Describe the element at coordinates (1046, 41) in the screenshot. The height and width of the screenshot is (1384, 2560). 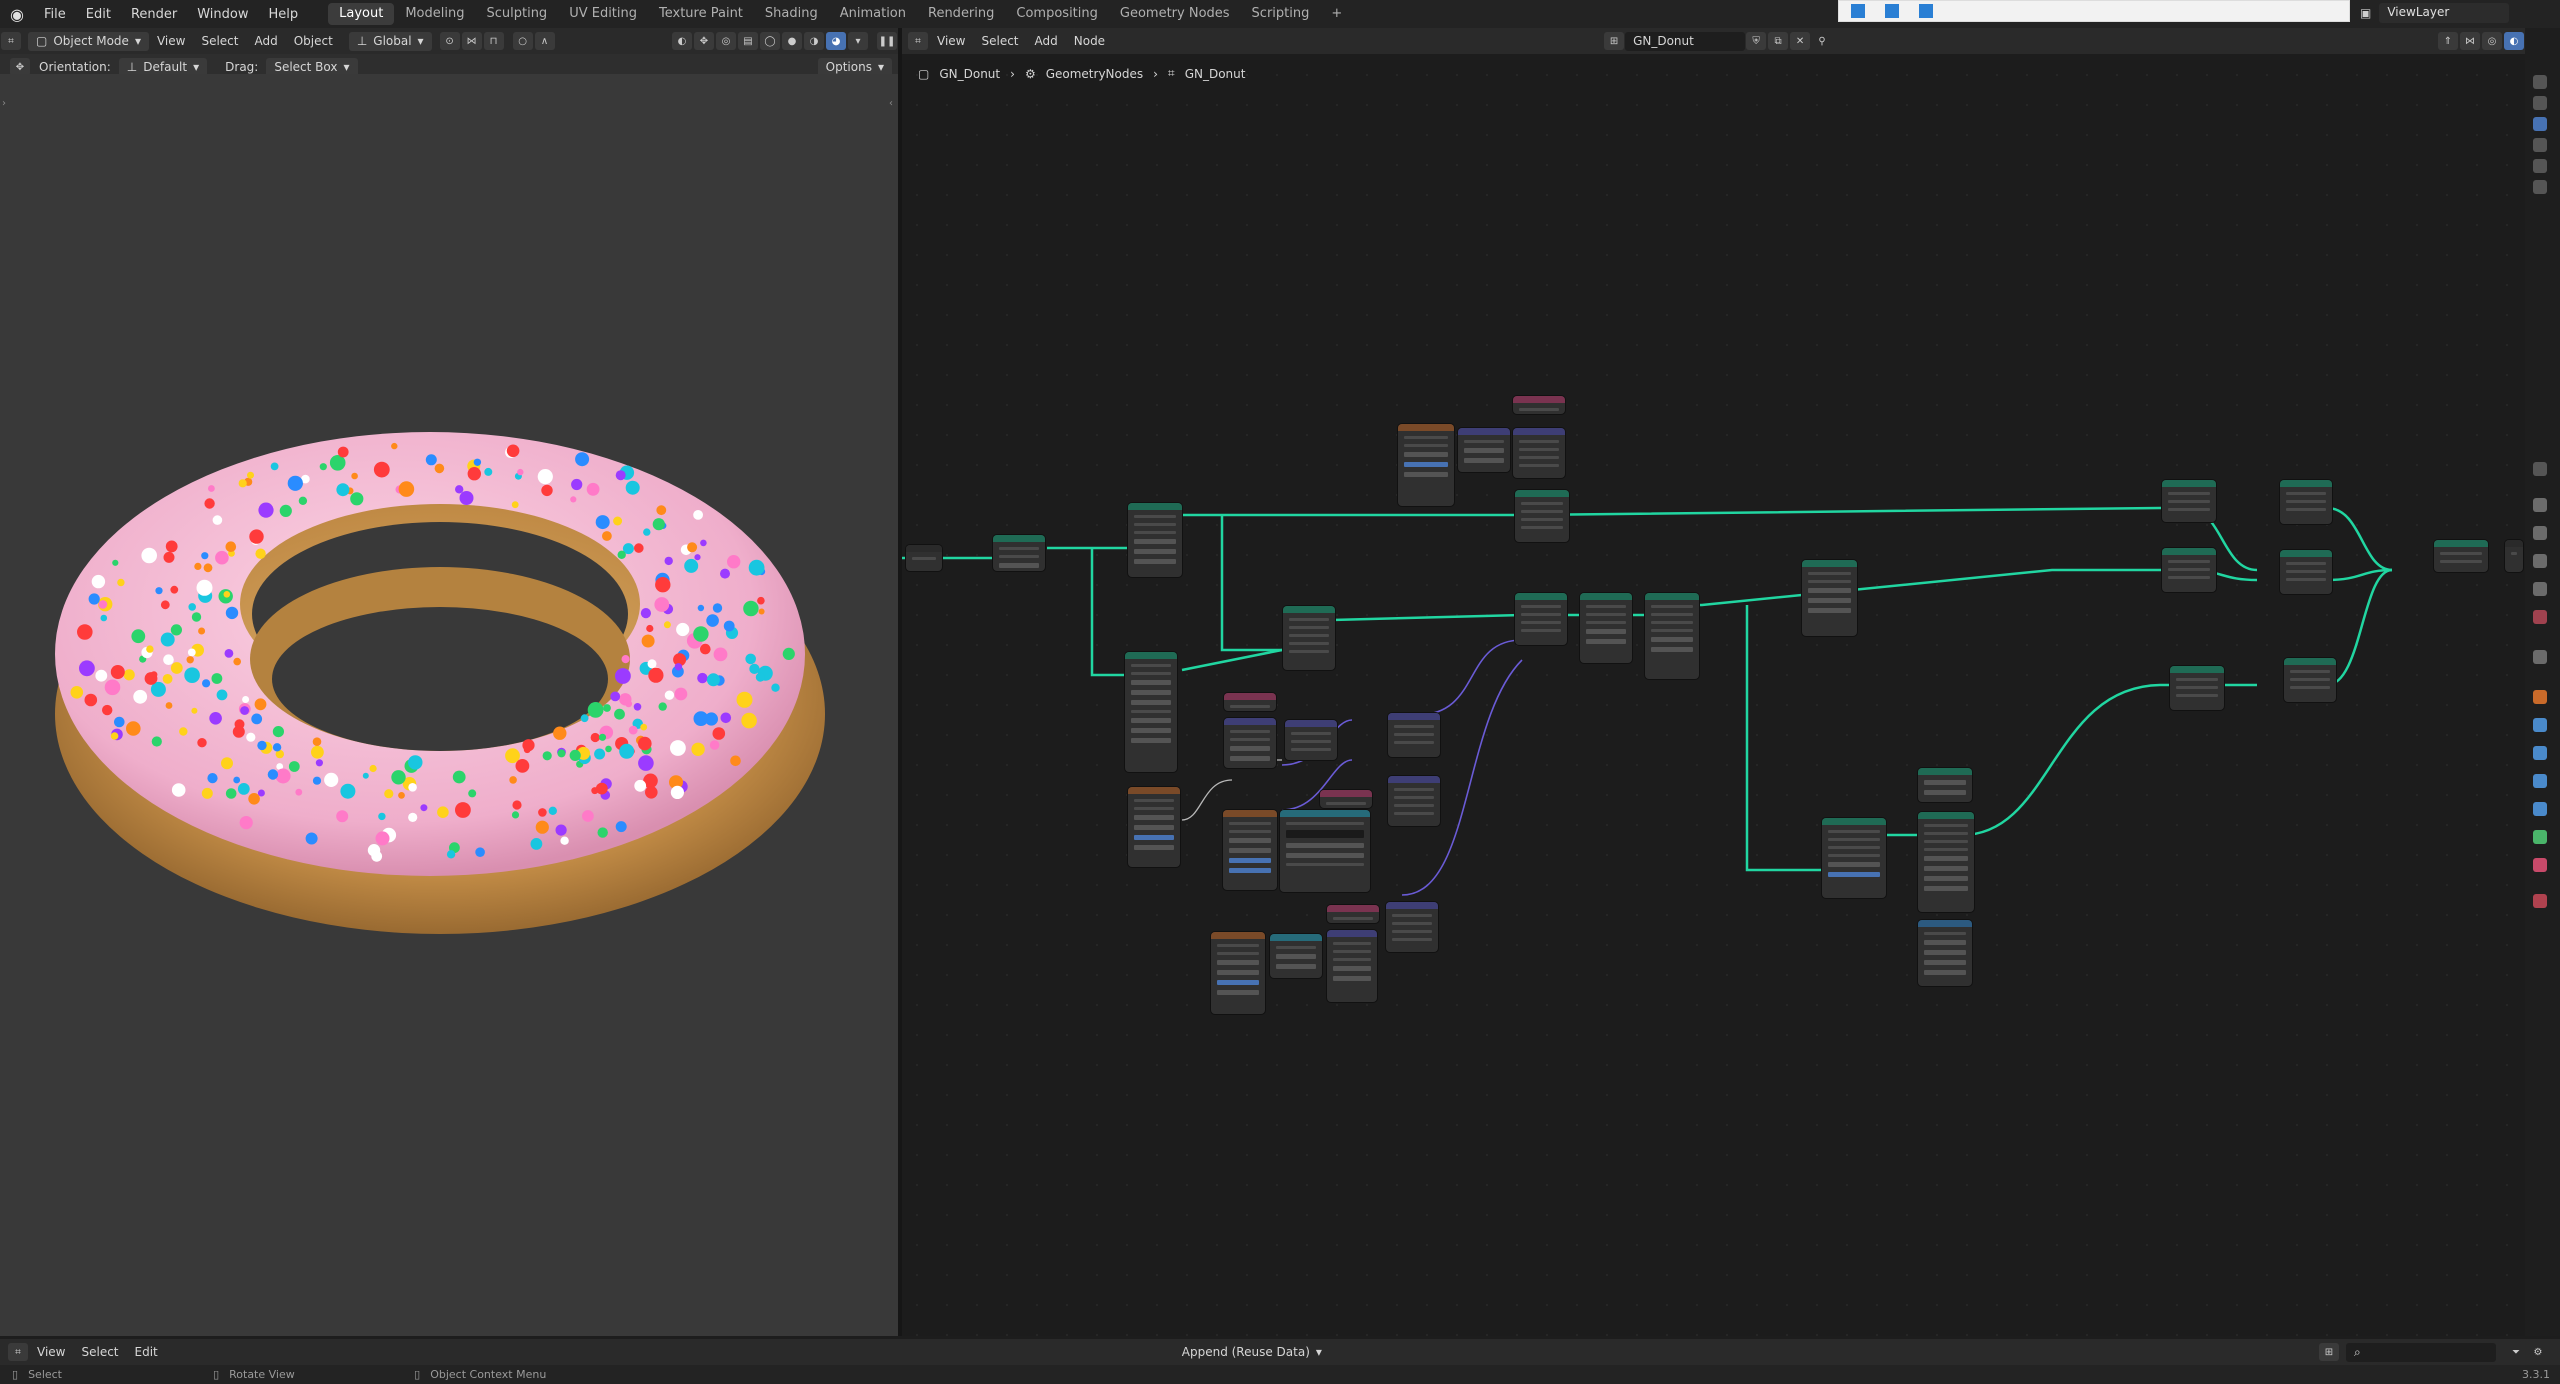
I see `node-menu-add: Add` at that location.